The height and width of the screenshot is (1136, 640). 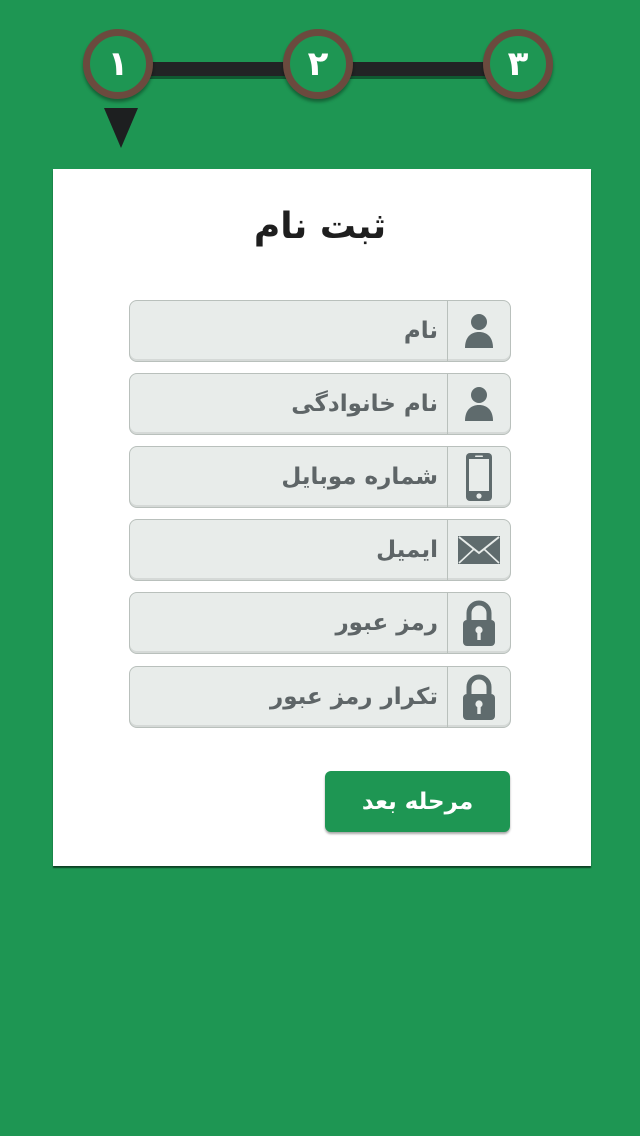 I want to click on next-step-button: مرحله بعد, so click(x=417, y=801).